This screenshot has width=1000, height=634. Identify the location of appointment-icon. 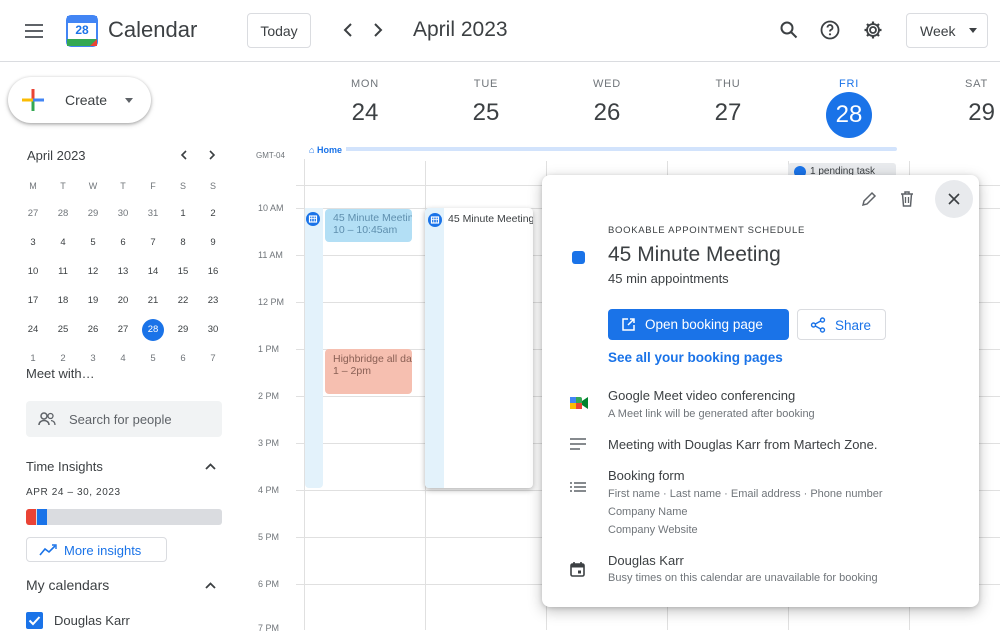
(435, 220).